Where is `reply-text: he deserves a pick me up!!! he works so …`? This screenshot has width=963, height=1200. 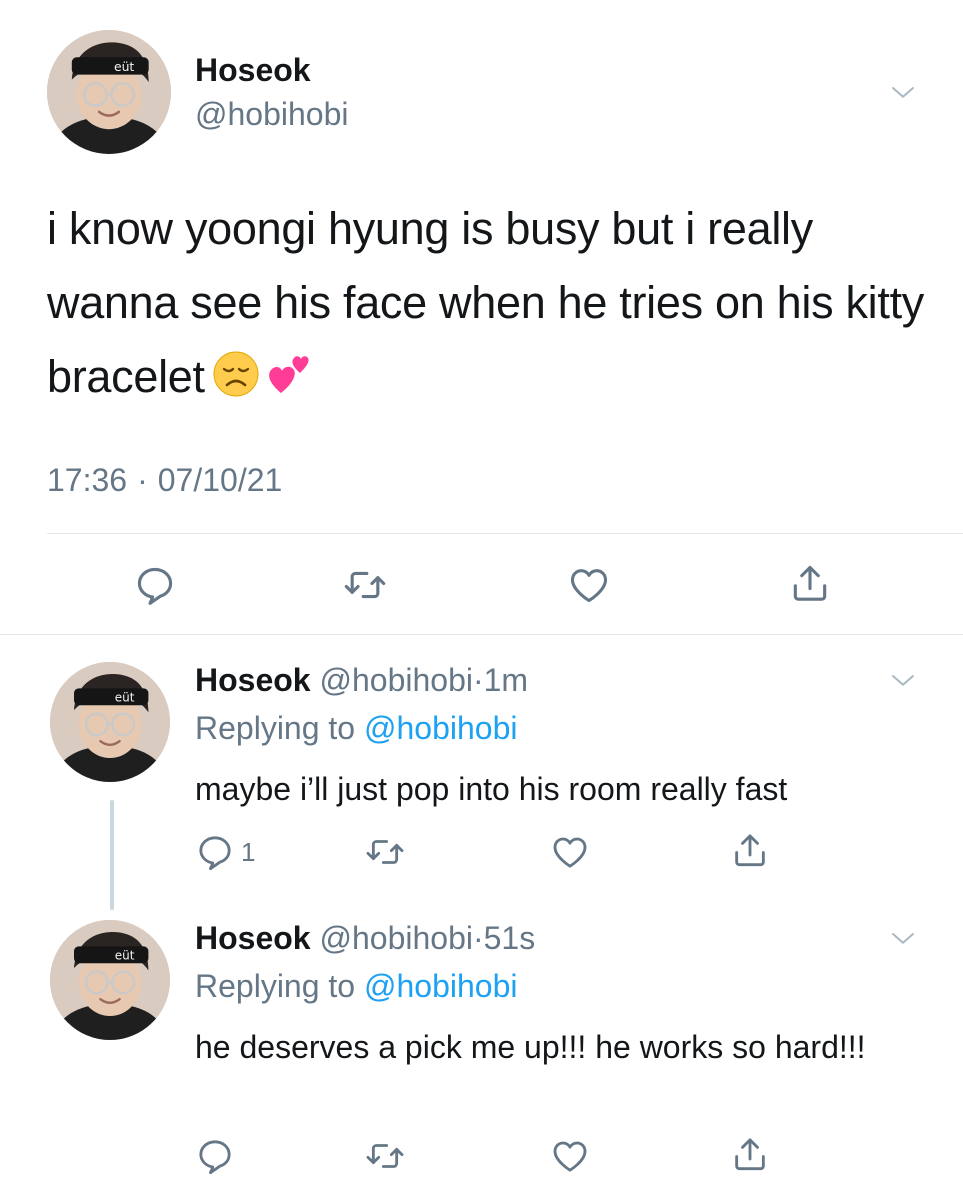 reply-text: he deserves a pick me up!!! he works so … is located at coordinates (530, 1047).